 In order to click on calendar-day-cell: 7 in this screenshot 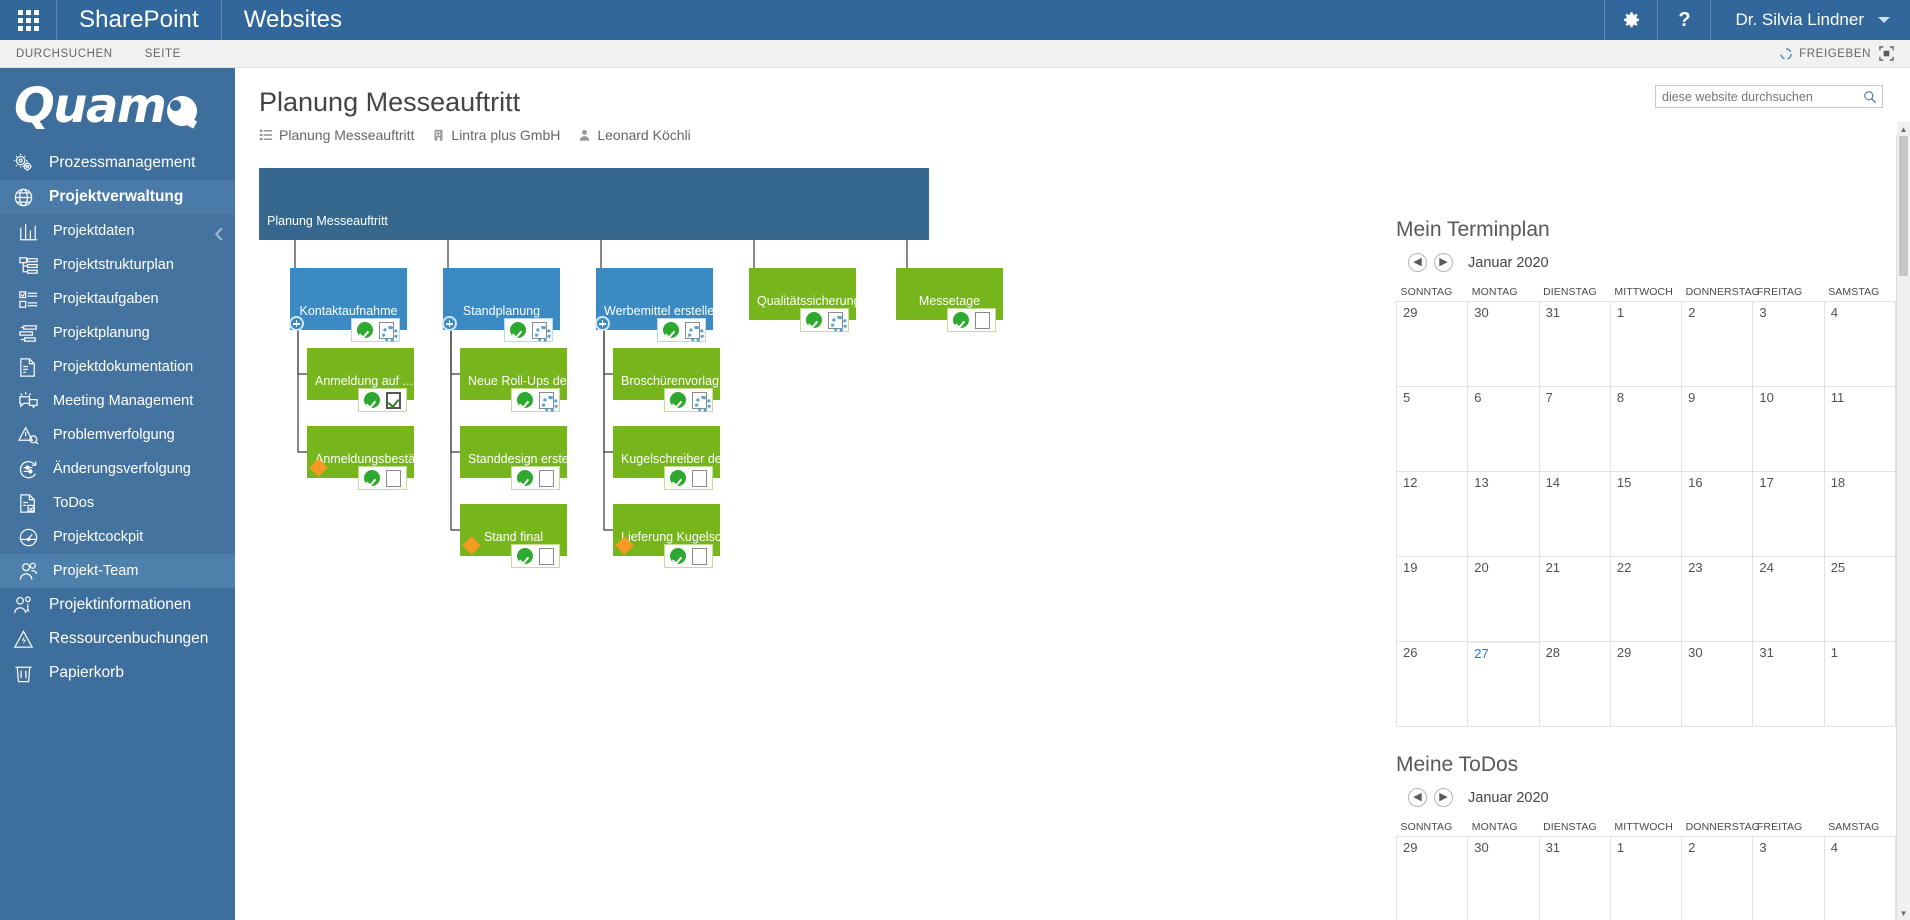, I will do `click(1574, 429)`.